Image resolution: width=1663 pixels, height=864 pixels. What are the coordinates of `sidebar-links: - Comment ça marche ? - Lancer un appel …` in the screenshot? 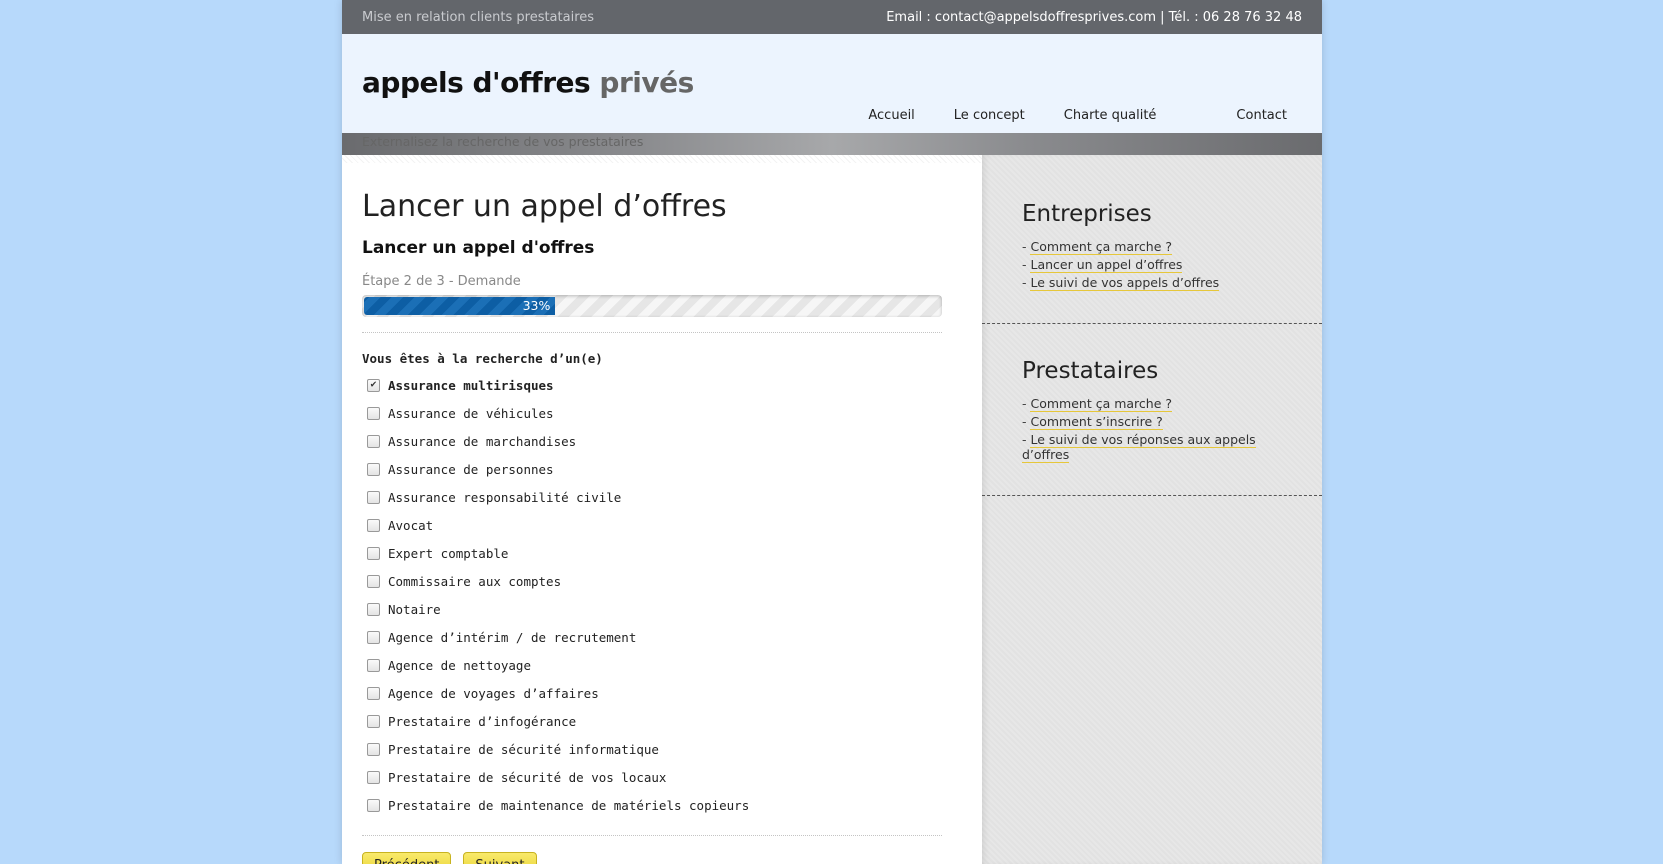 It's located at (1152, 265).